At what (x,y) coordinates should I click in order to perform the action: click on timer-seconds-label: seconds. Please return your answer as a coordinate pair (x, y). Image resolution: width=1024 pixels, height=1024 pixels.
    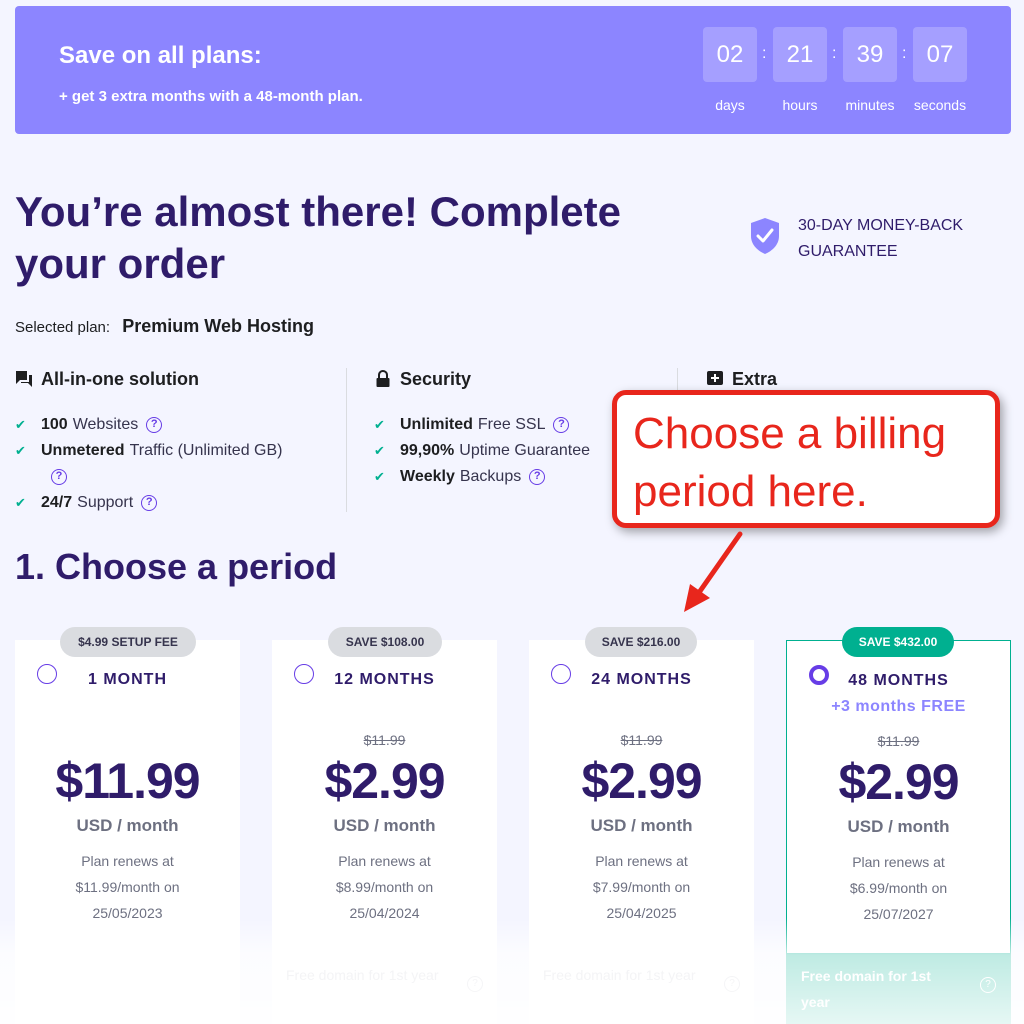
    Looking at the image, I should click on (940, 105).